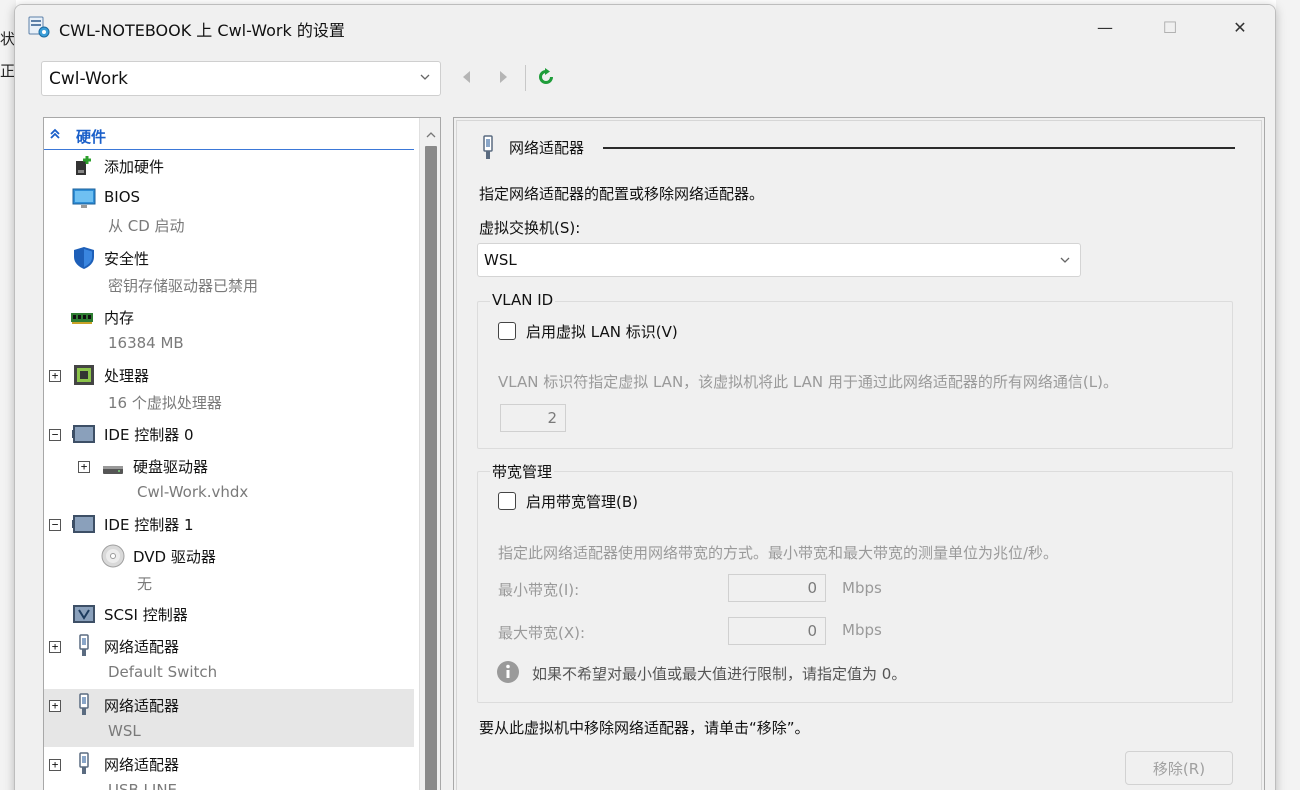 The width and height of the screenshot is (1300, 790). Describe the element at coordinates (229, 659) in the screenshot. I see `tree-item-network-adapter-default-switch: + 网络适配器 Default Switch` at that location.